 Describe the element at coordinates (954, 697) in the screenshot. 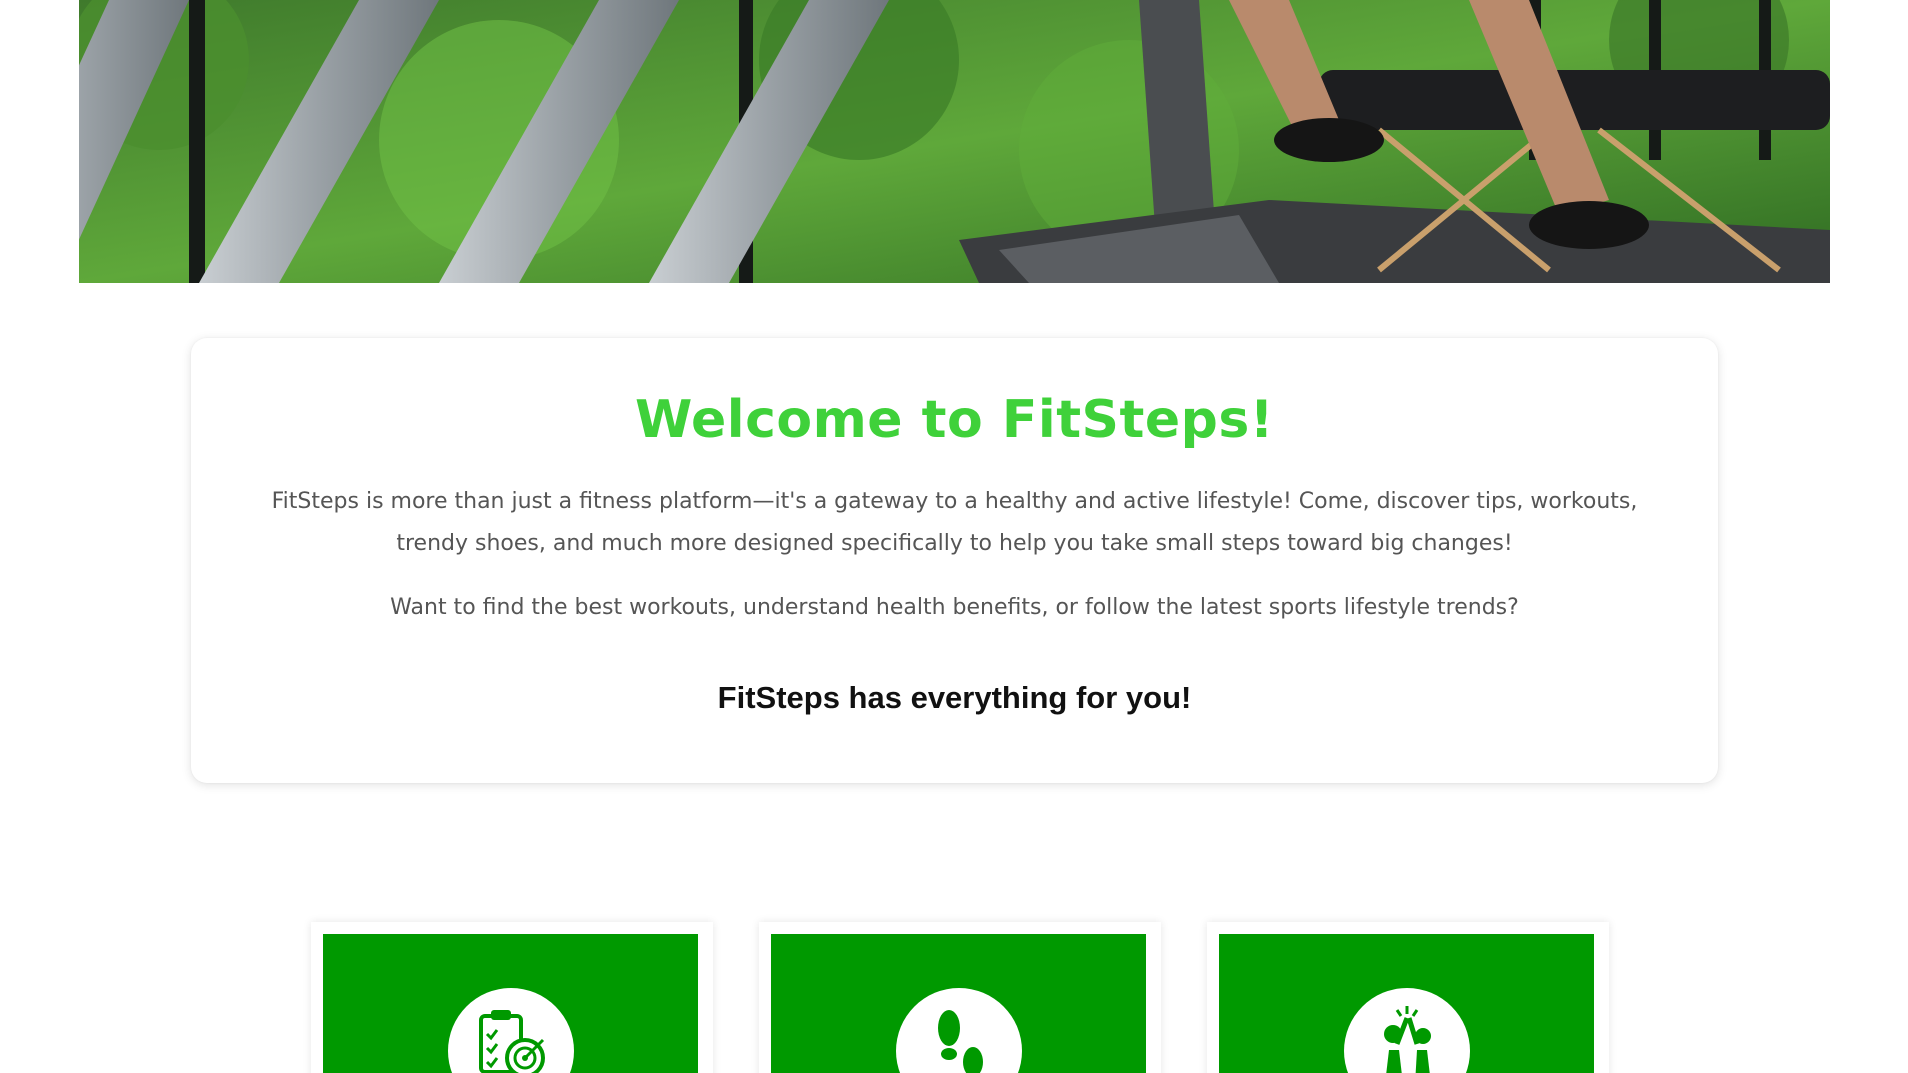

I see `welcome-tagline: FitSteps has everything for you!` at that location.